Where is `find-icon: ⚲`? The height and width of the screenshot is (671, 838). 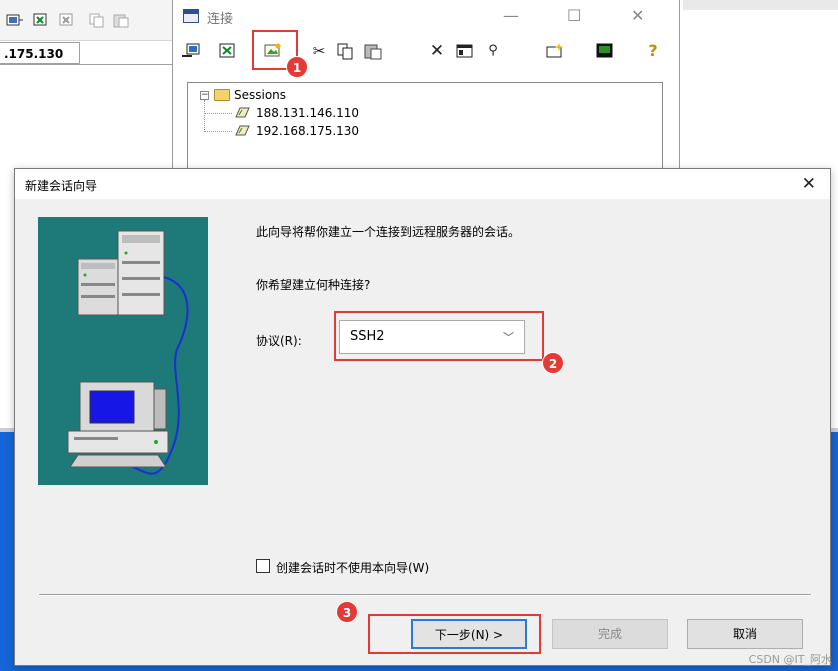
find-icon: ⚲ is located at coordinates (493, 51).